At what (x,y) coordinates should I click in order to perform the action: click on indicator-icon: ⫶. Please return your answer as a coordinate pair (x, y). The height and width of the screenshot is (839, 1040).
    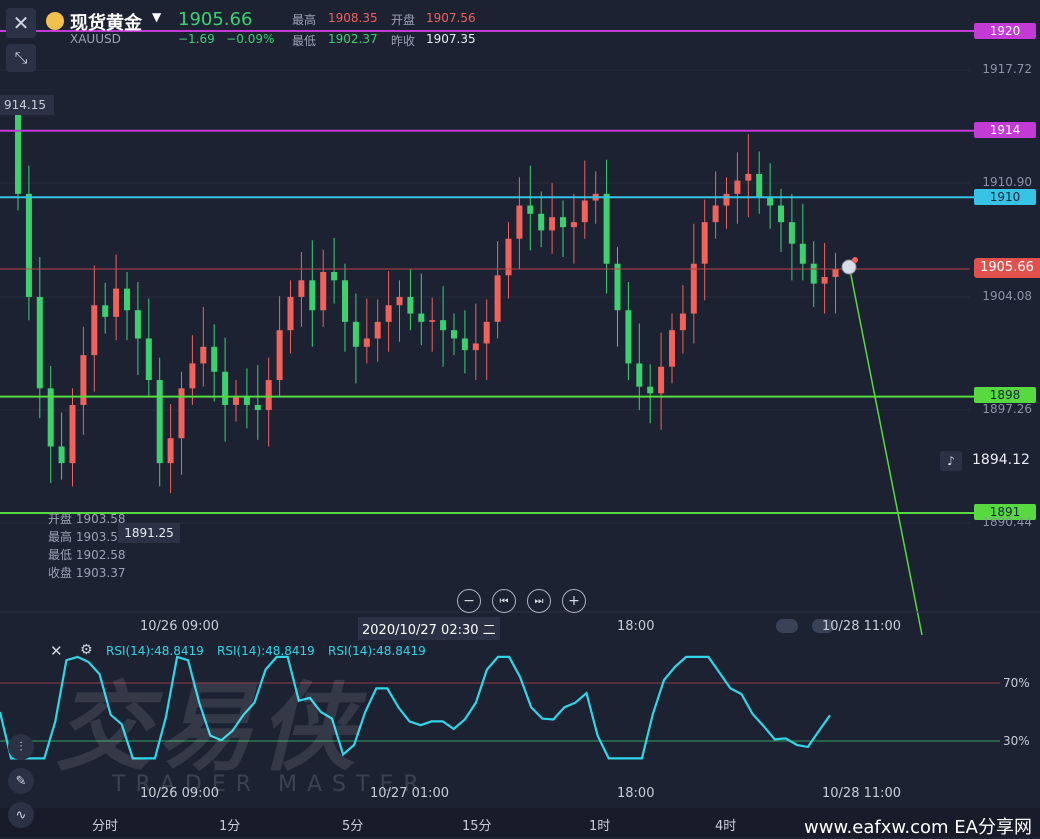
    Looking at the image, I should click on (21, 747).